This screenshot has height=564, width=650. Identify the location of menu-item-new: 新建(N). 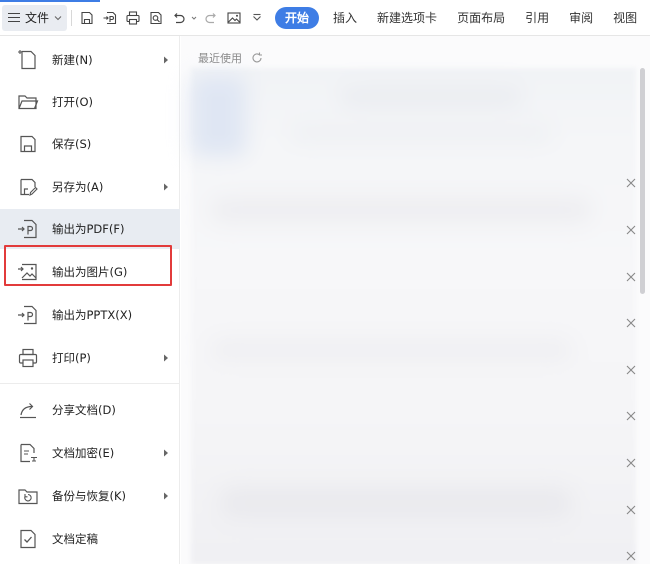
(90, 60).